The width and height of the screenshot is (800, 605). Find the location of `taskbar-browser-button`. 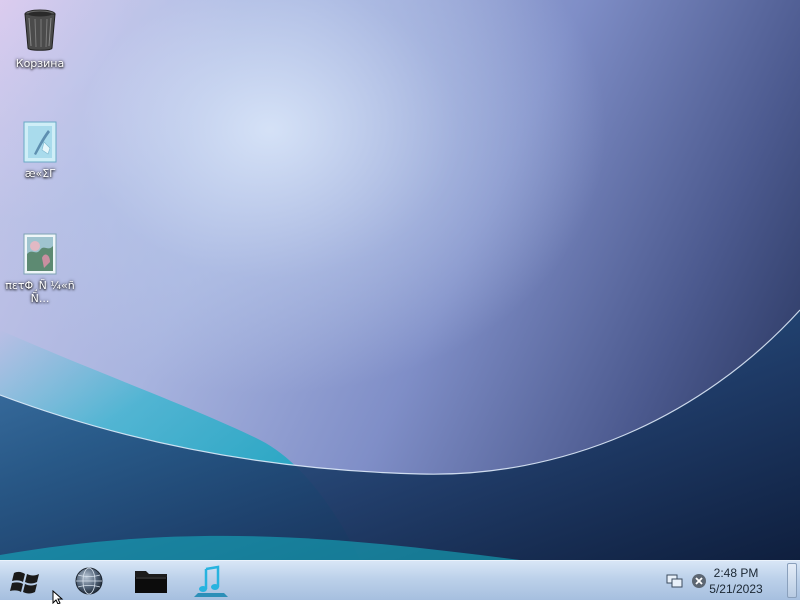

taskbar-browser-button is located at coordinates (89, 581).